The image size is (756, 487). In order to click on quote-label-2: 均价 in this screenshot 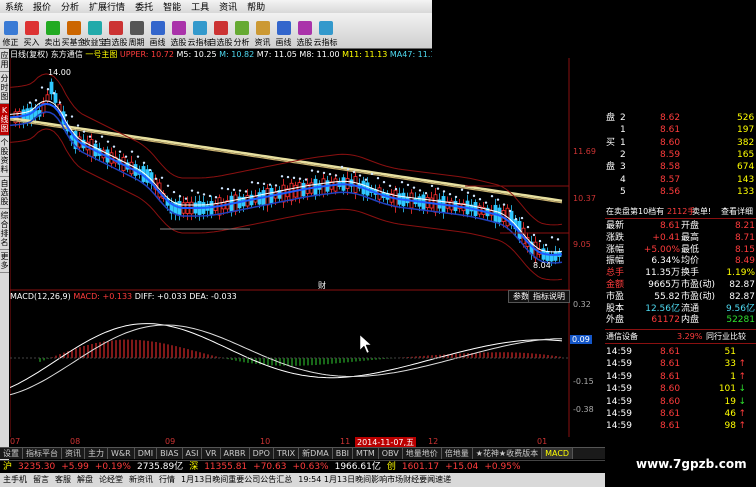, I will do `click(690, 261)`.